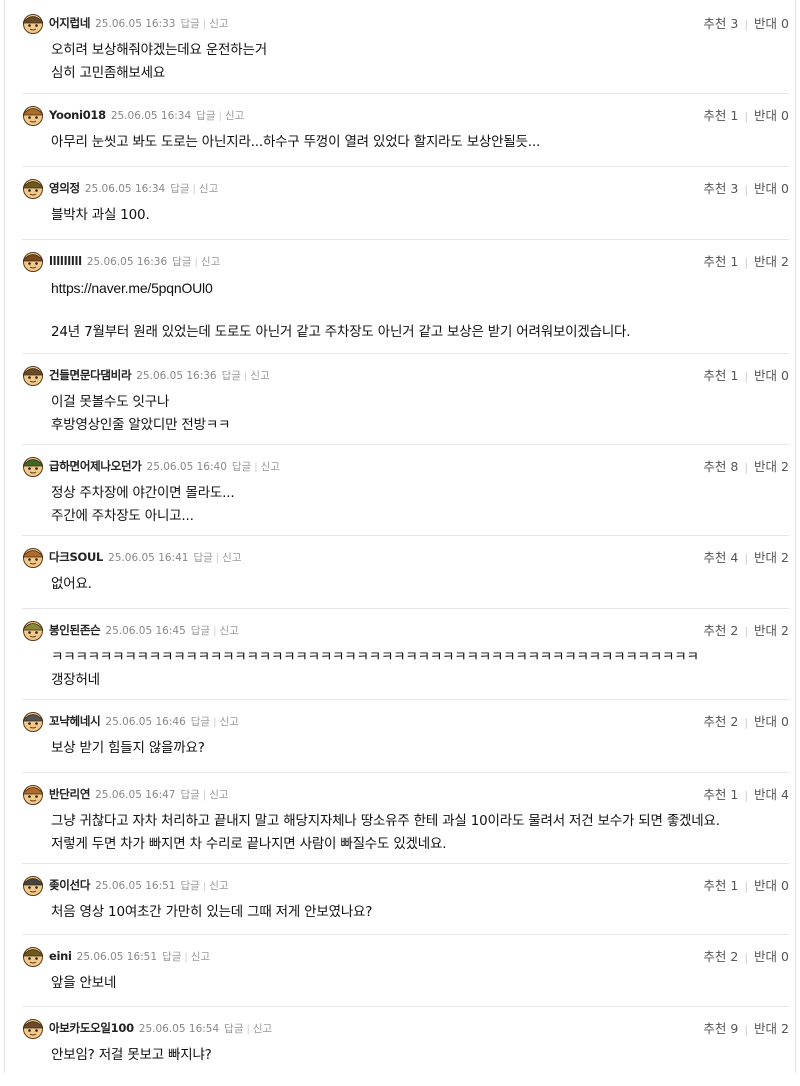  I want to click on downvote-label: 반대, so click(766, 23).